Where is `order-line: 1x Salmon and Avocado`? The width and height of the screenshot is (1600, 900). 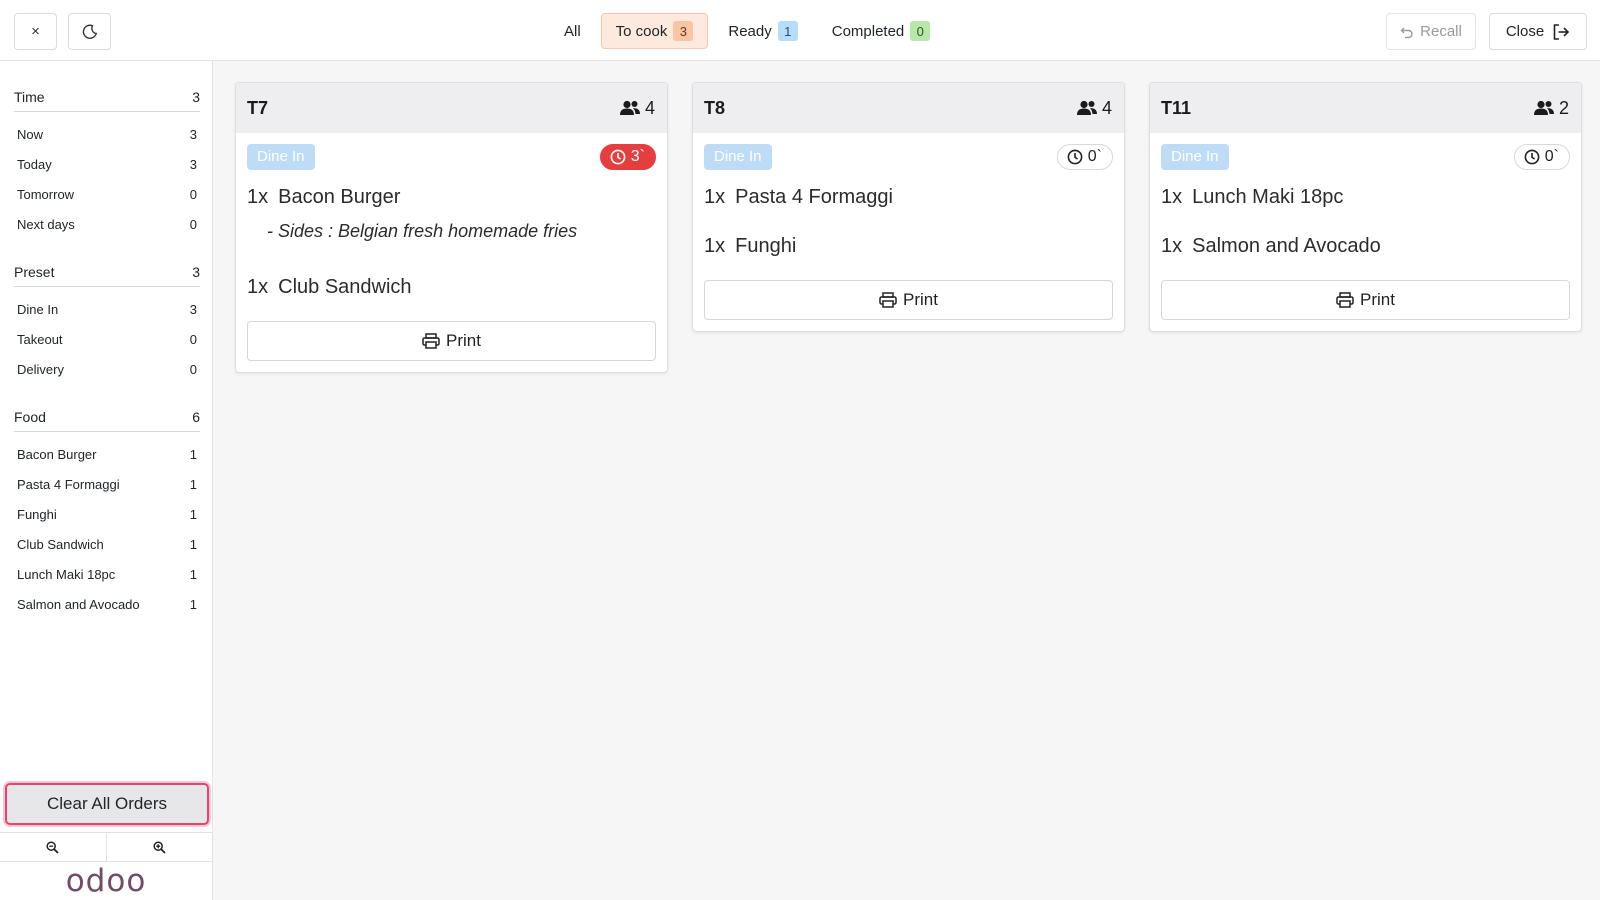
order-line: 1x Salmon and Avocado is located at coordinates (1365, 246).